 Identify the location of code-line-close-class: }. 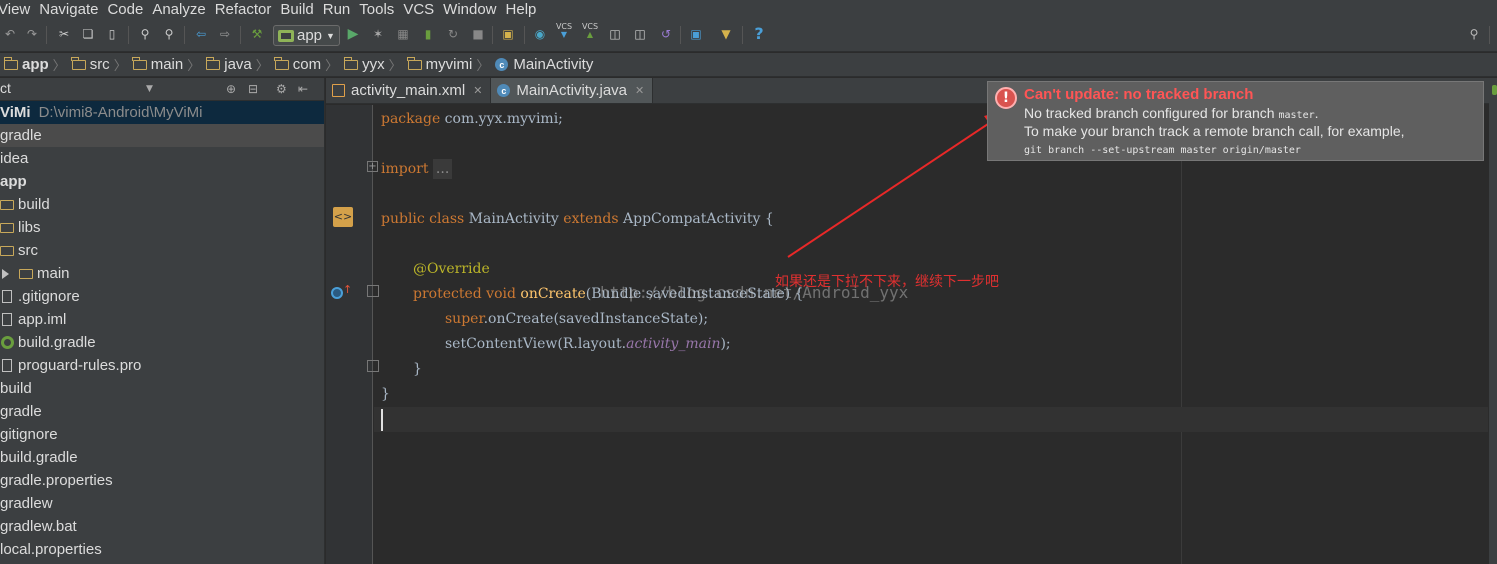
(385, 394).